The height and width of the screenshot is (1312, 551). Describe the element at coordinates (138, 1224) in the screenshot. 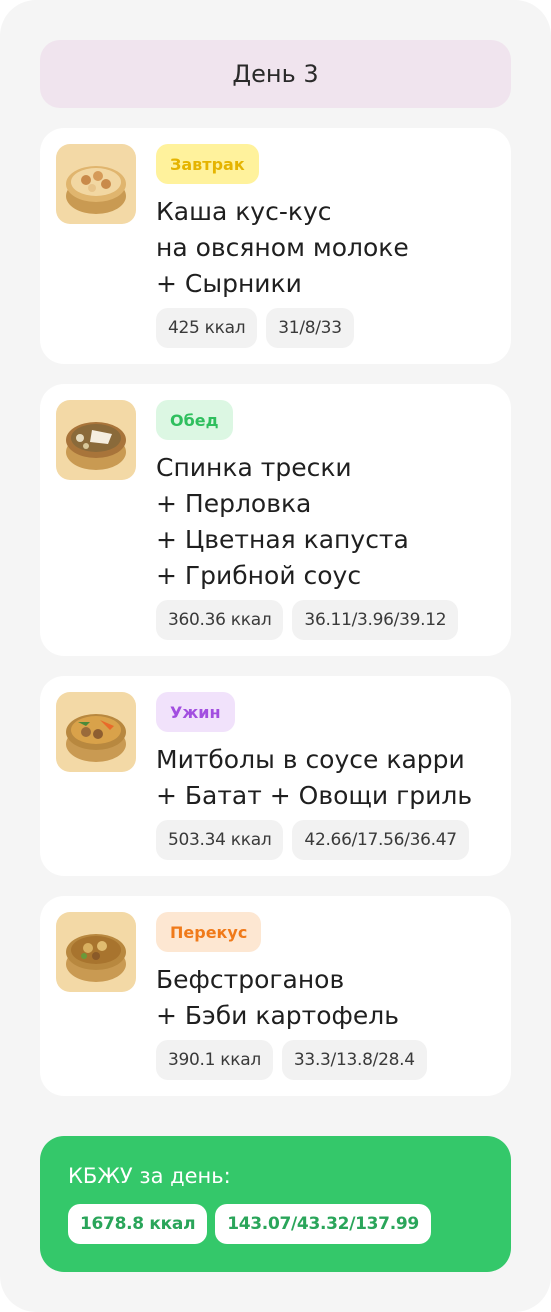

I see `total-calories-chip: 1678.8 ккал` at that location.